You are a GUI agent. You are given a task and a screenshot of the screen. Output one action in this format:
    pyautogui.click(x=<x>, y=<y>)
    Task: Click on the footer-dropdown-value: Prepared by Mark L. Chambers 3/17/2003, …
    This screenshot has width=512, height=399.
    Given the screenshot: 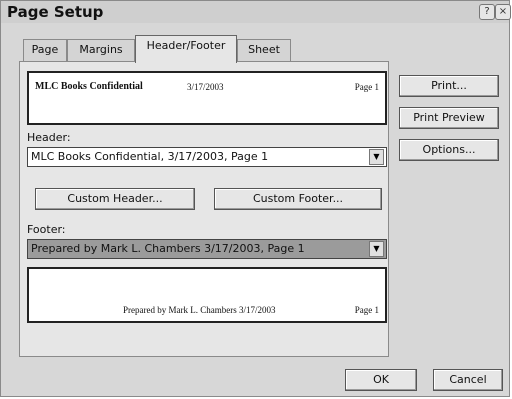 What is the action you would take?
    pyautogui.click(x=168, y=248)
    